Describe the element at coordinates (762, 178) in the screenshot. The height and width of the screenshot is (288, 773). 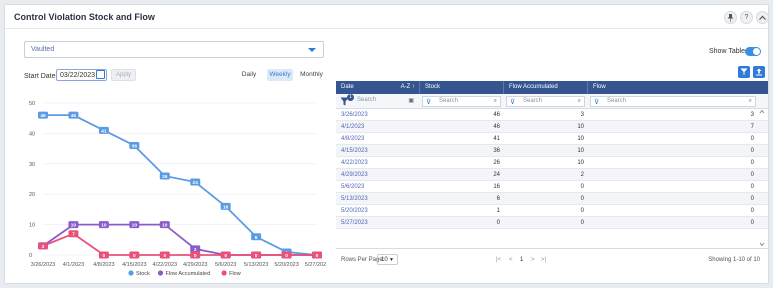
I see `scrollbar` at that location.